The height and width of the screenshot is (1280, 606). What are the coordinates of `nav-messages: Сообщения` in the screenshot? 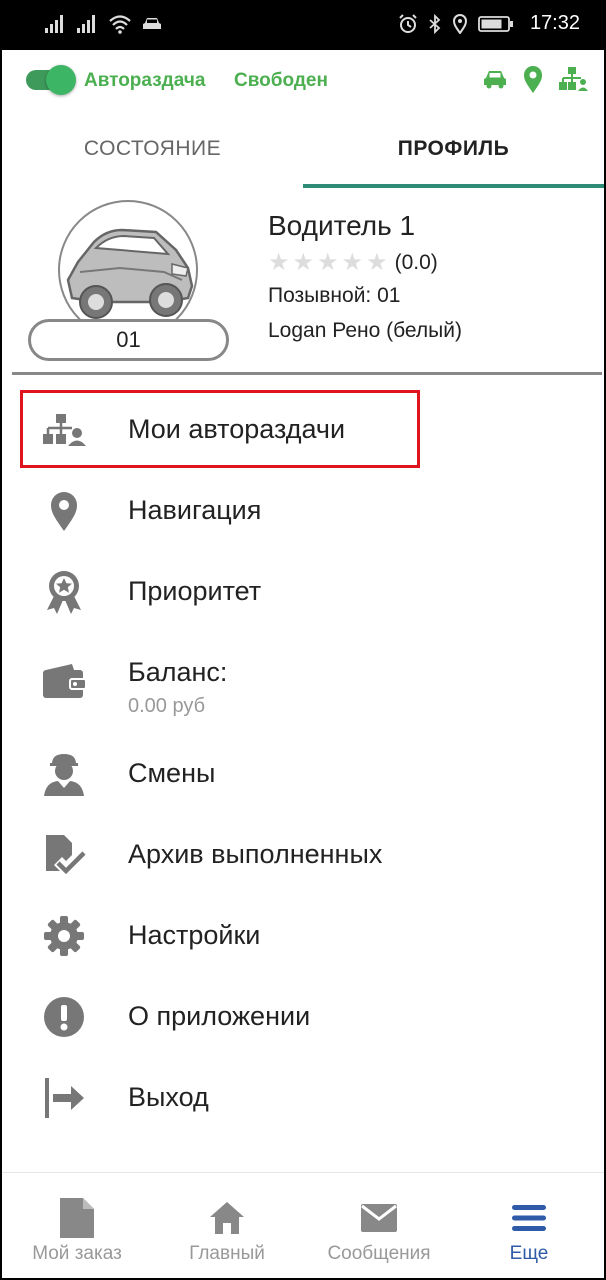 It's located at (379, 1225).